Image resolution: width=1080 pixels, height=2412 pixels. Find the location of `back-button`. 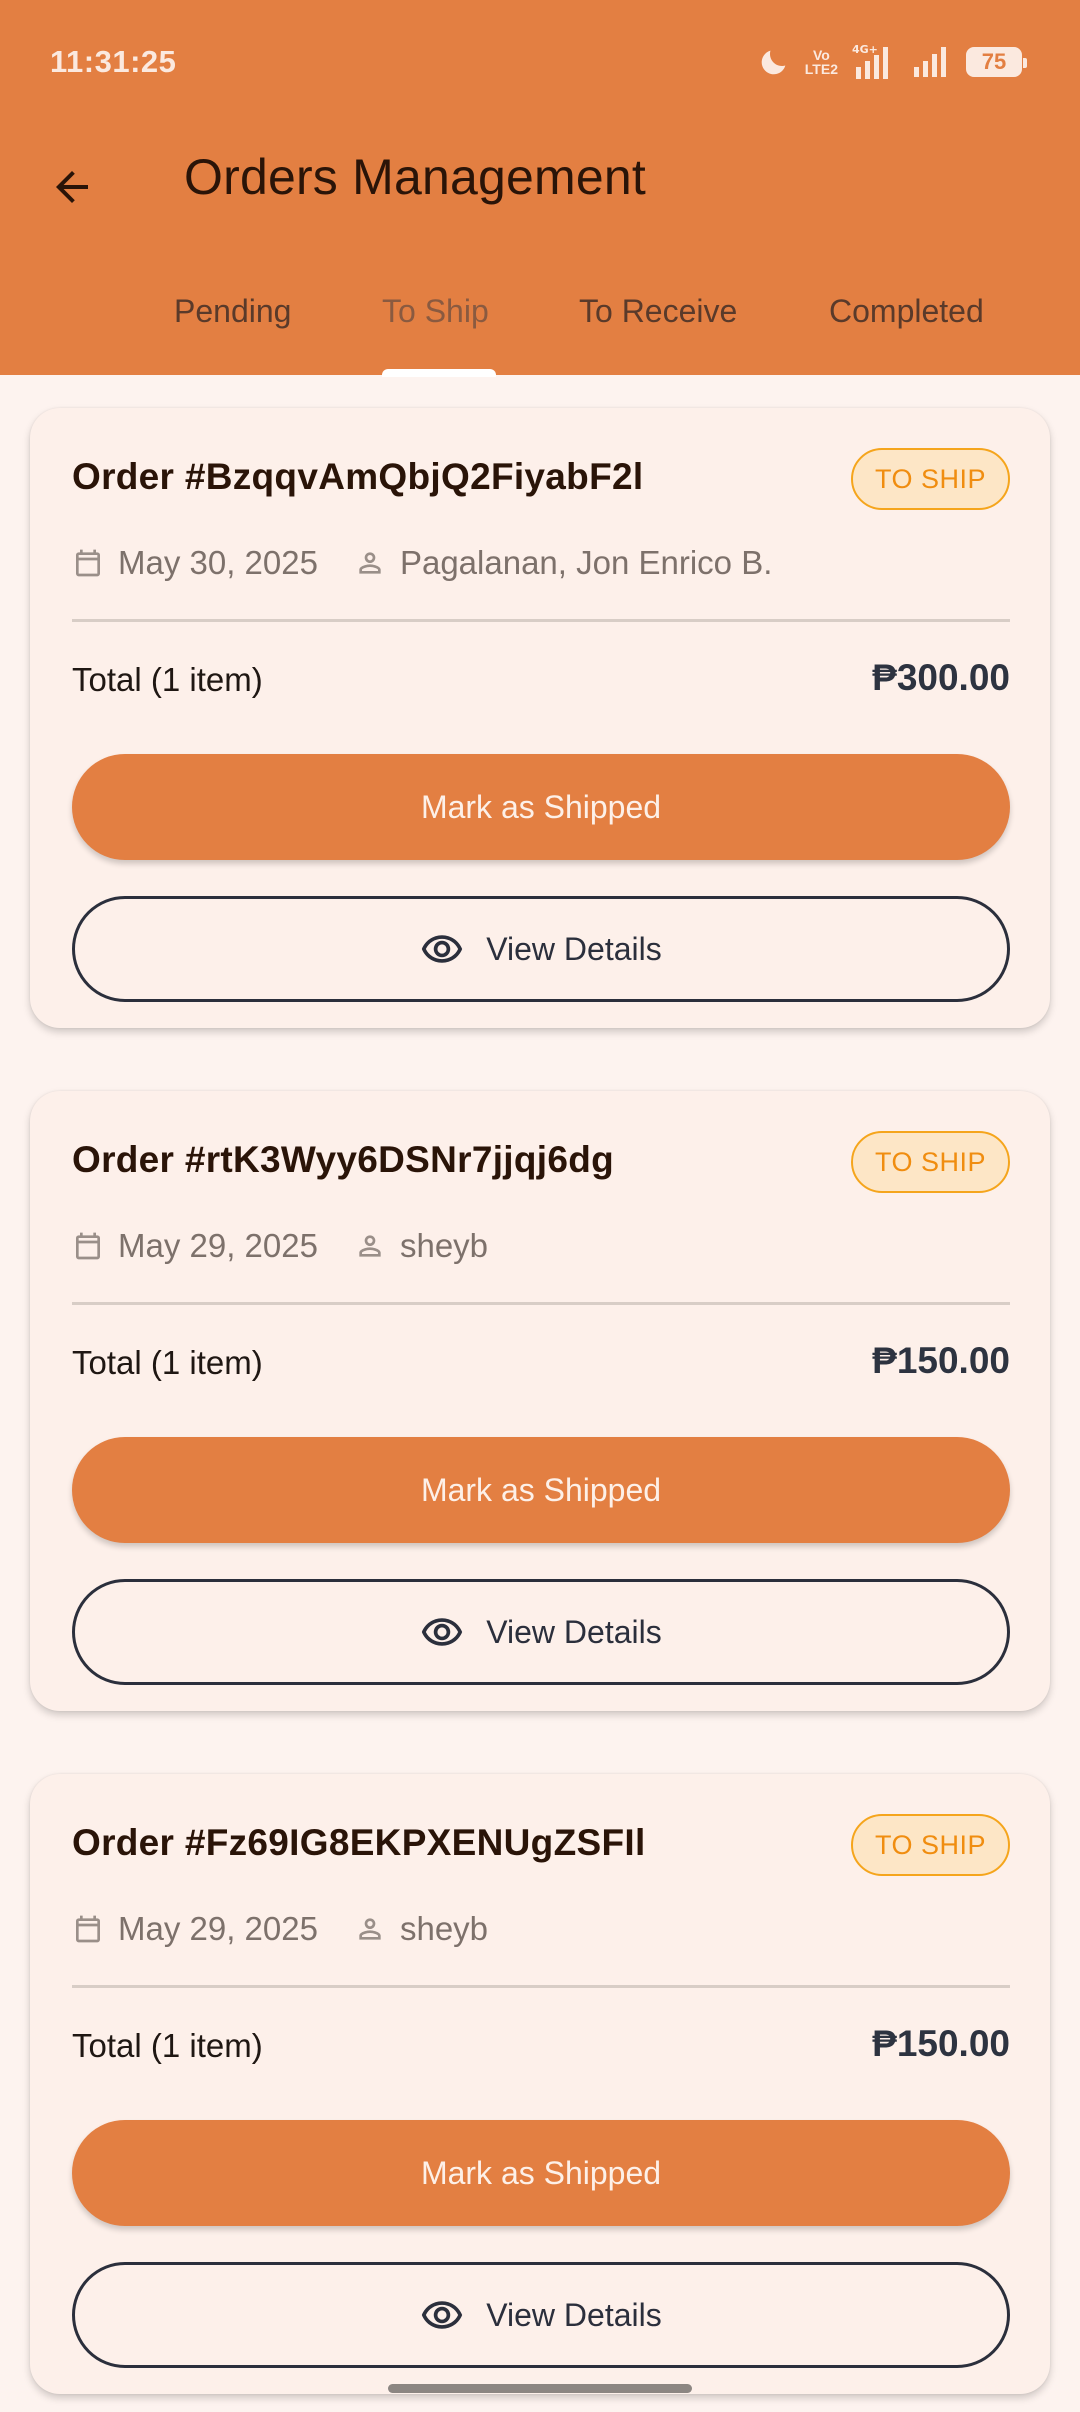

back-button is located at coordinates (72, 187).